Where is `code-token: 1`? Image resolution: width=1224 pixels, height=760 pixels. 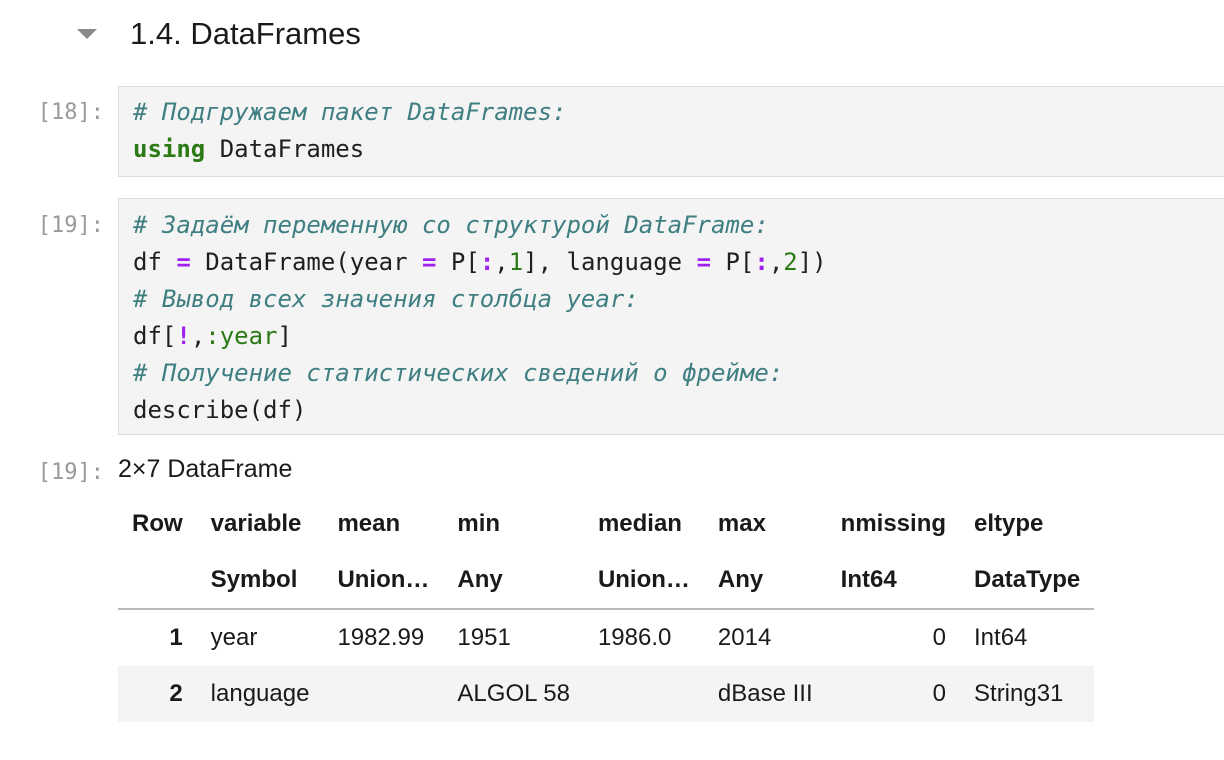
code-token: 1 is located at coordinates (516, 262).